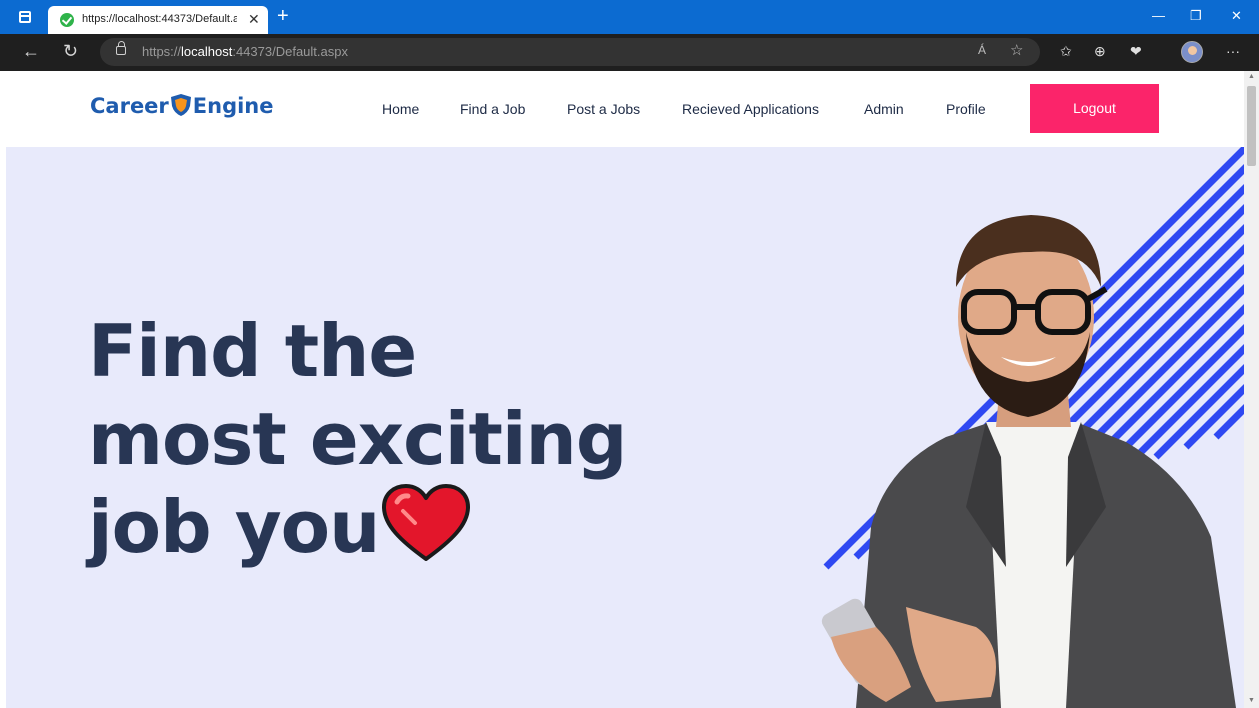 The width and height of the screenshot is (1259, 708). Describe the element at coordinates (603, 109) in the screenshot. I see `nav-post-a-jobs: Post a Jobs` at that location.